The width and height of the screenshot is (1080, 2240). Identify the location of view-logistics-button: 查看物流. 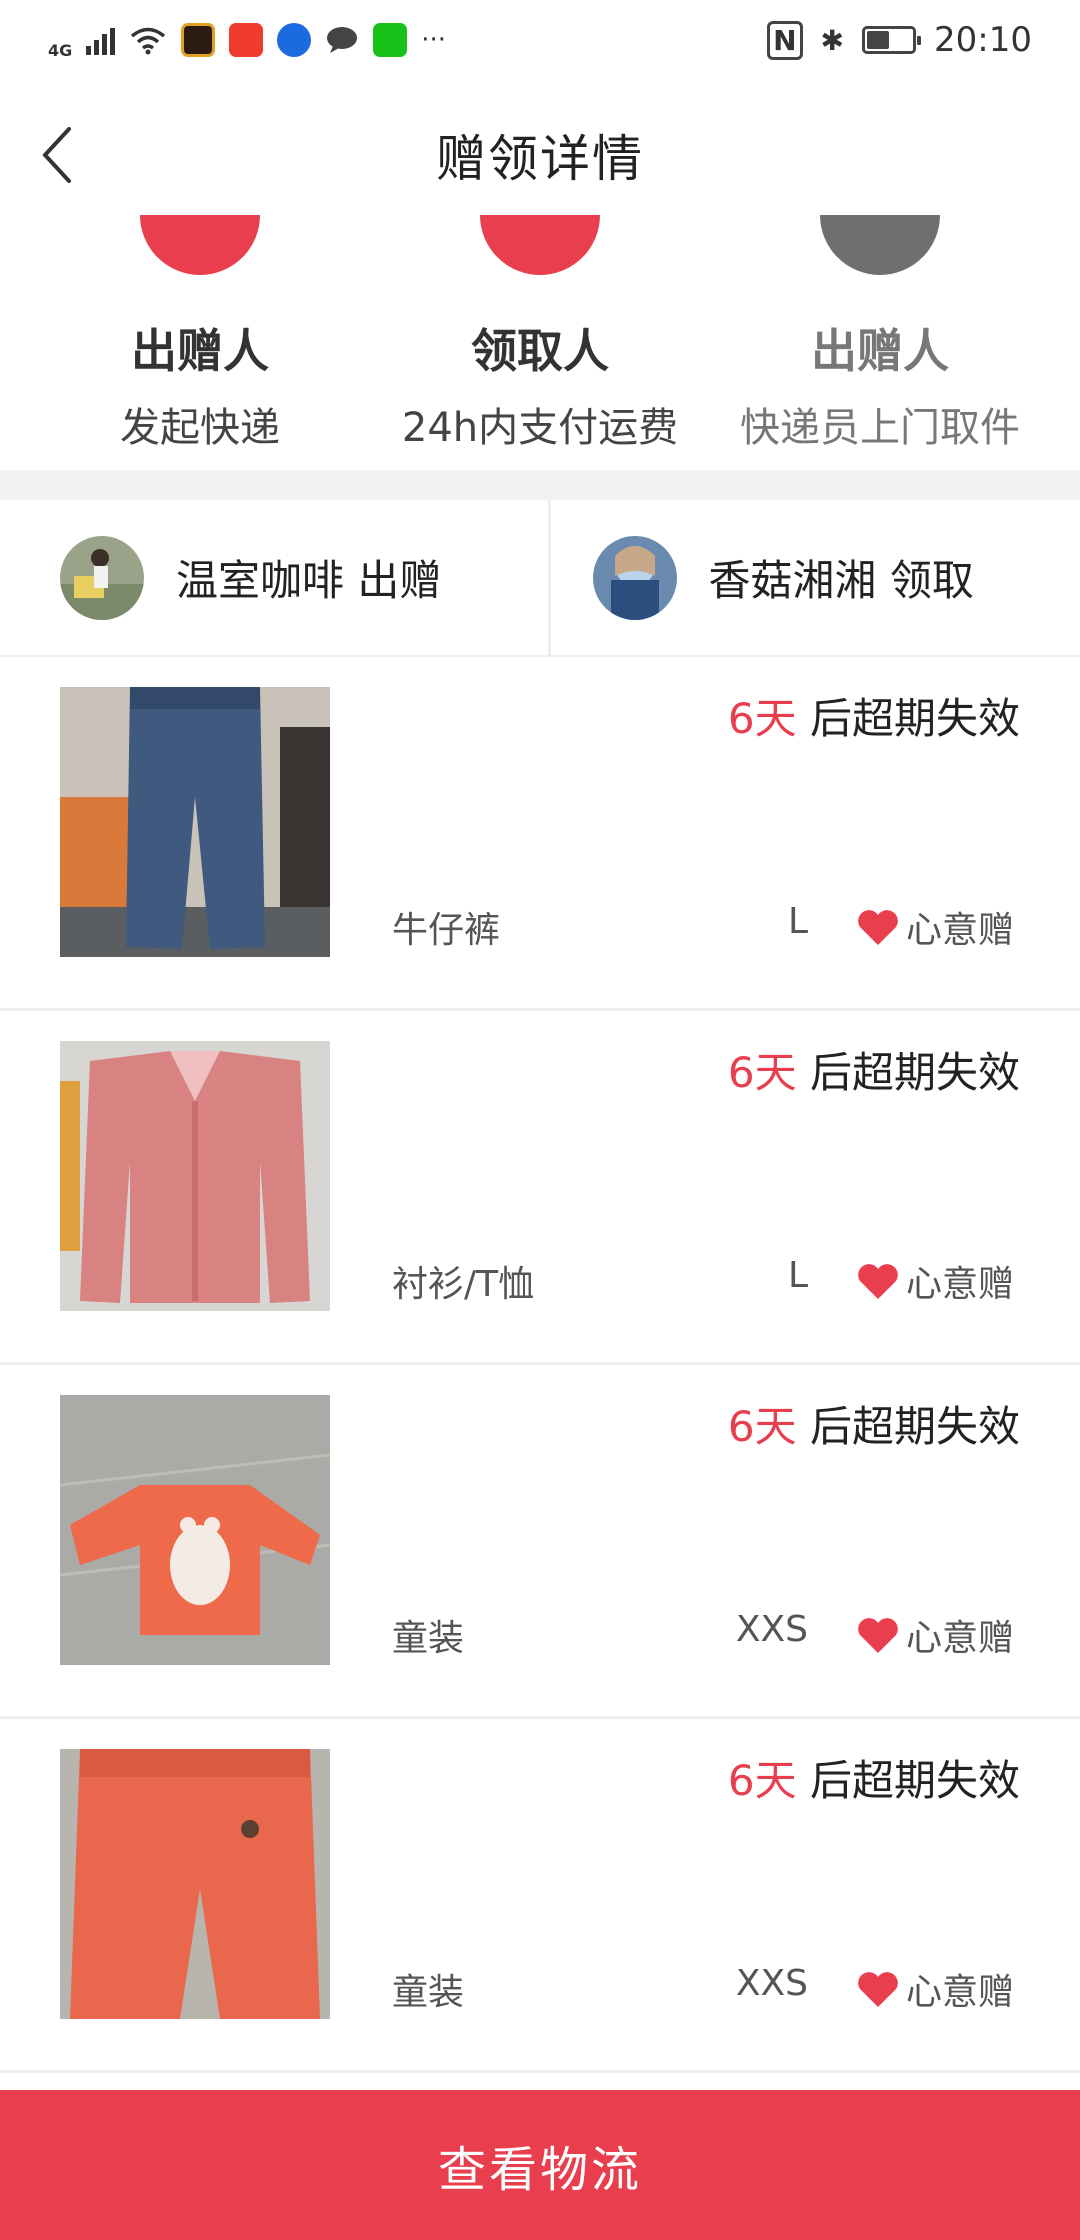
(540, 2165).